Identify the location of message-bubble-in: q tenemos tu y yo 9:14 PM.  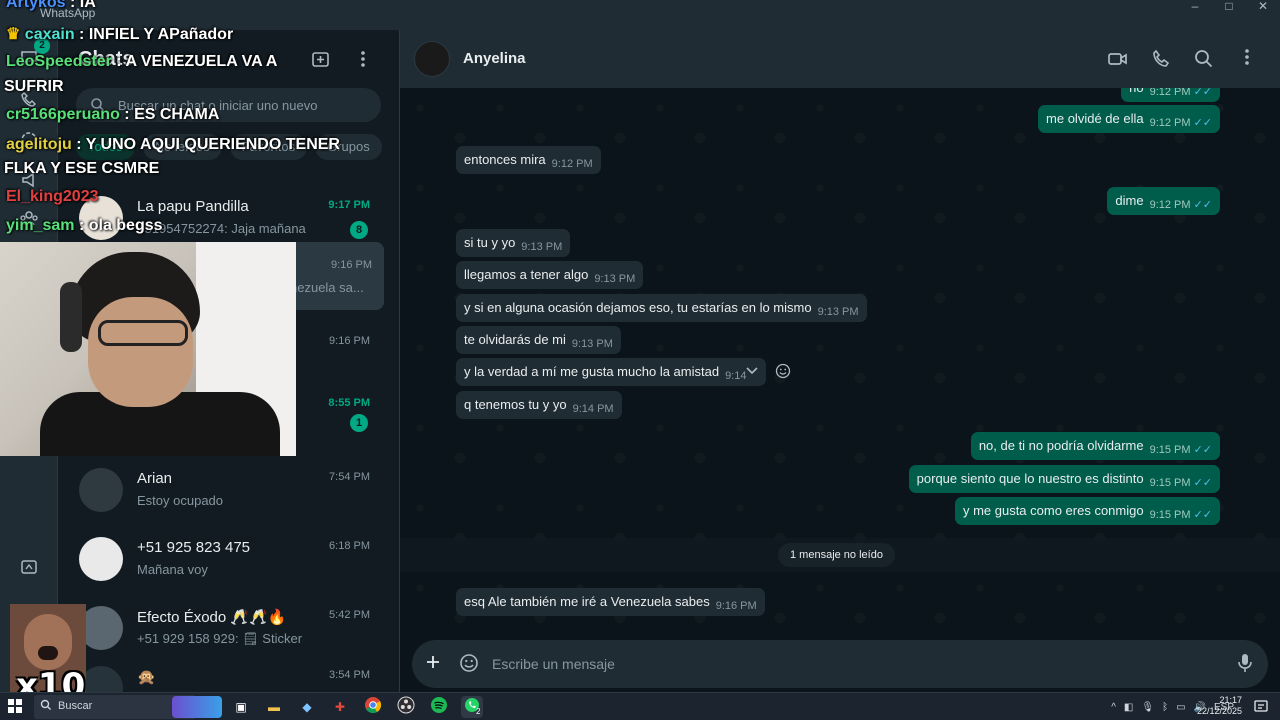
(539, 405).